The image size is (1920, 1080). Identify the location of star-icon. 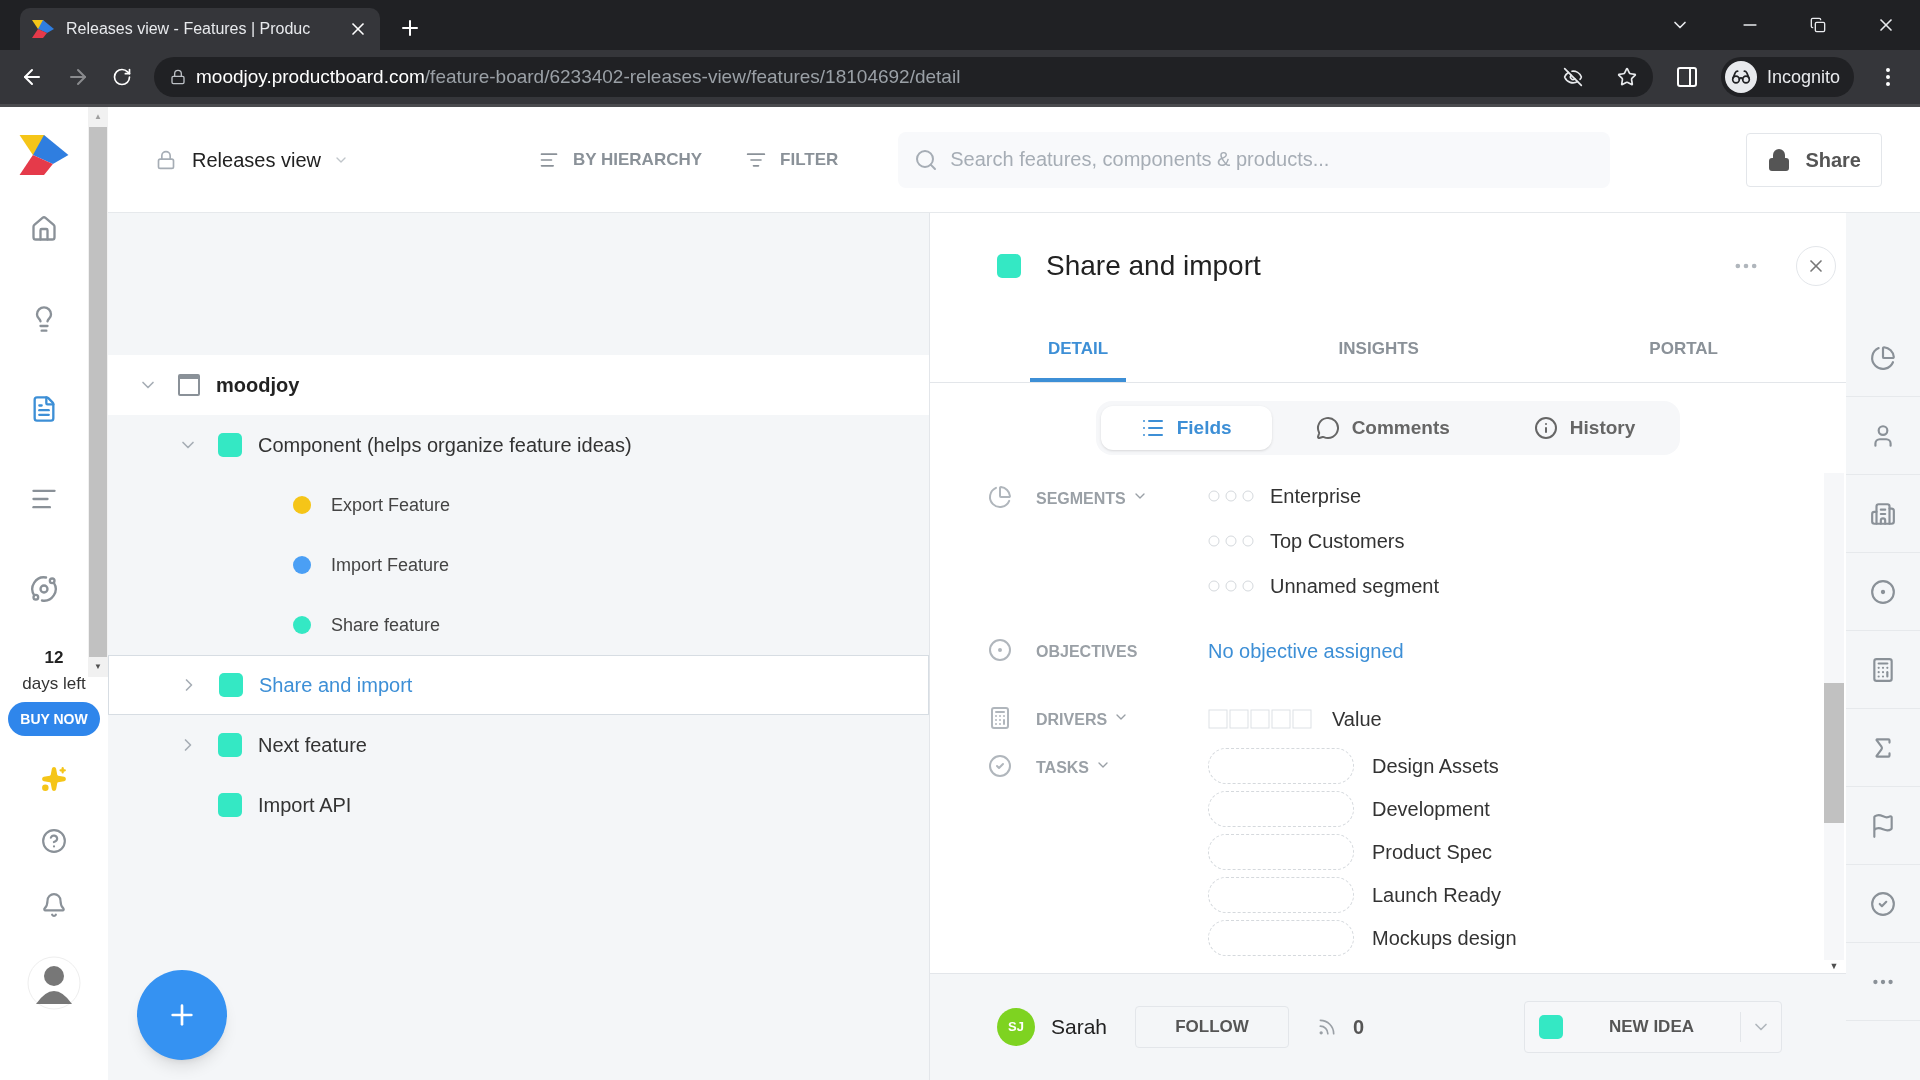
(1626, 77).